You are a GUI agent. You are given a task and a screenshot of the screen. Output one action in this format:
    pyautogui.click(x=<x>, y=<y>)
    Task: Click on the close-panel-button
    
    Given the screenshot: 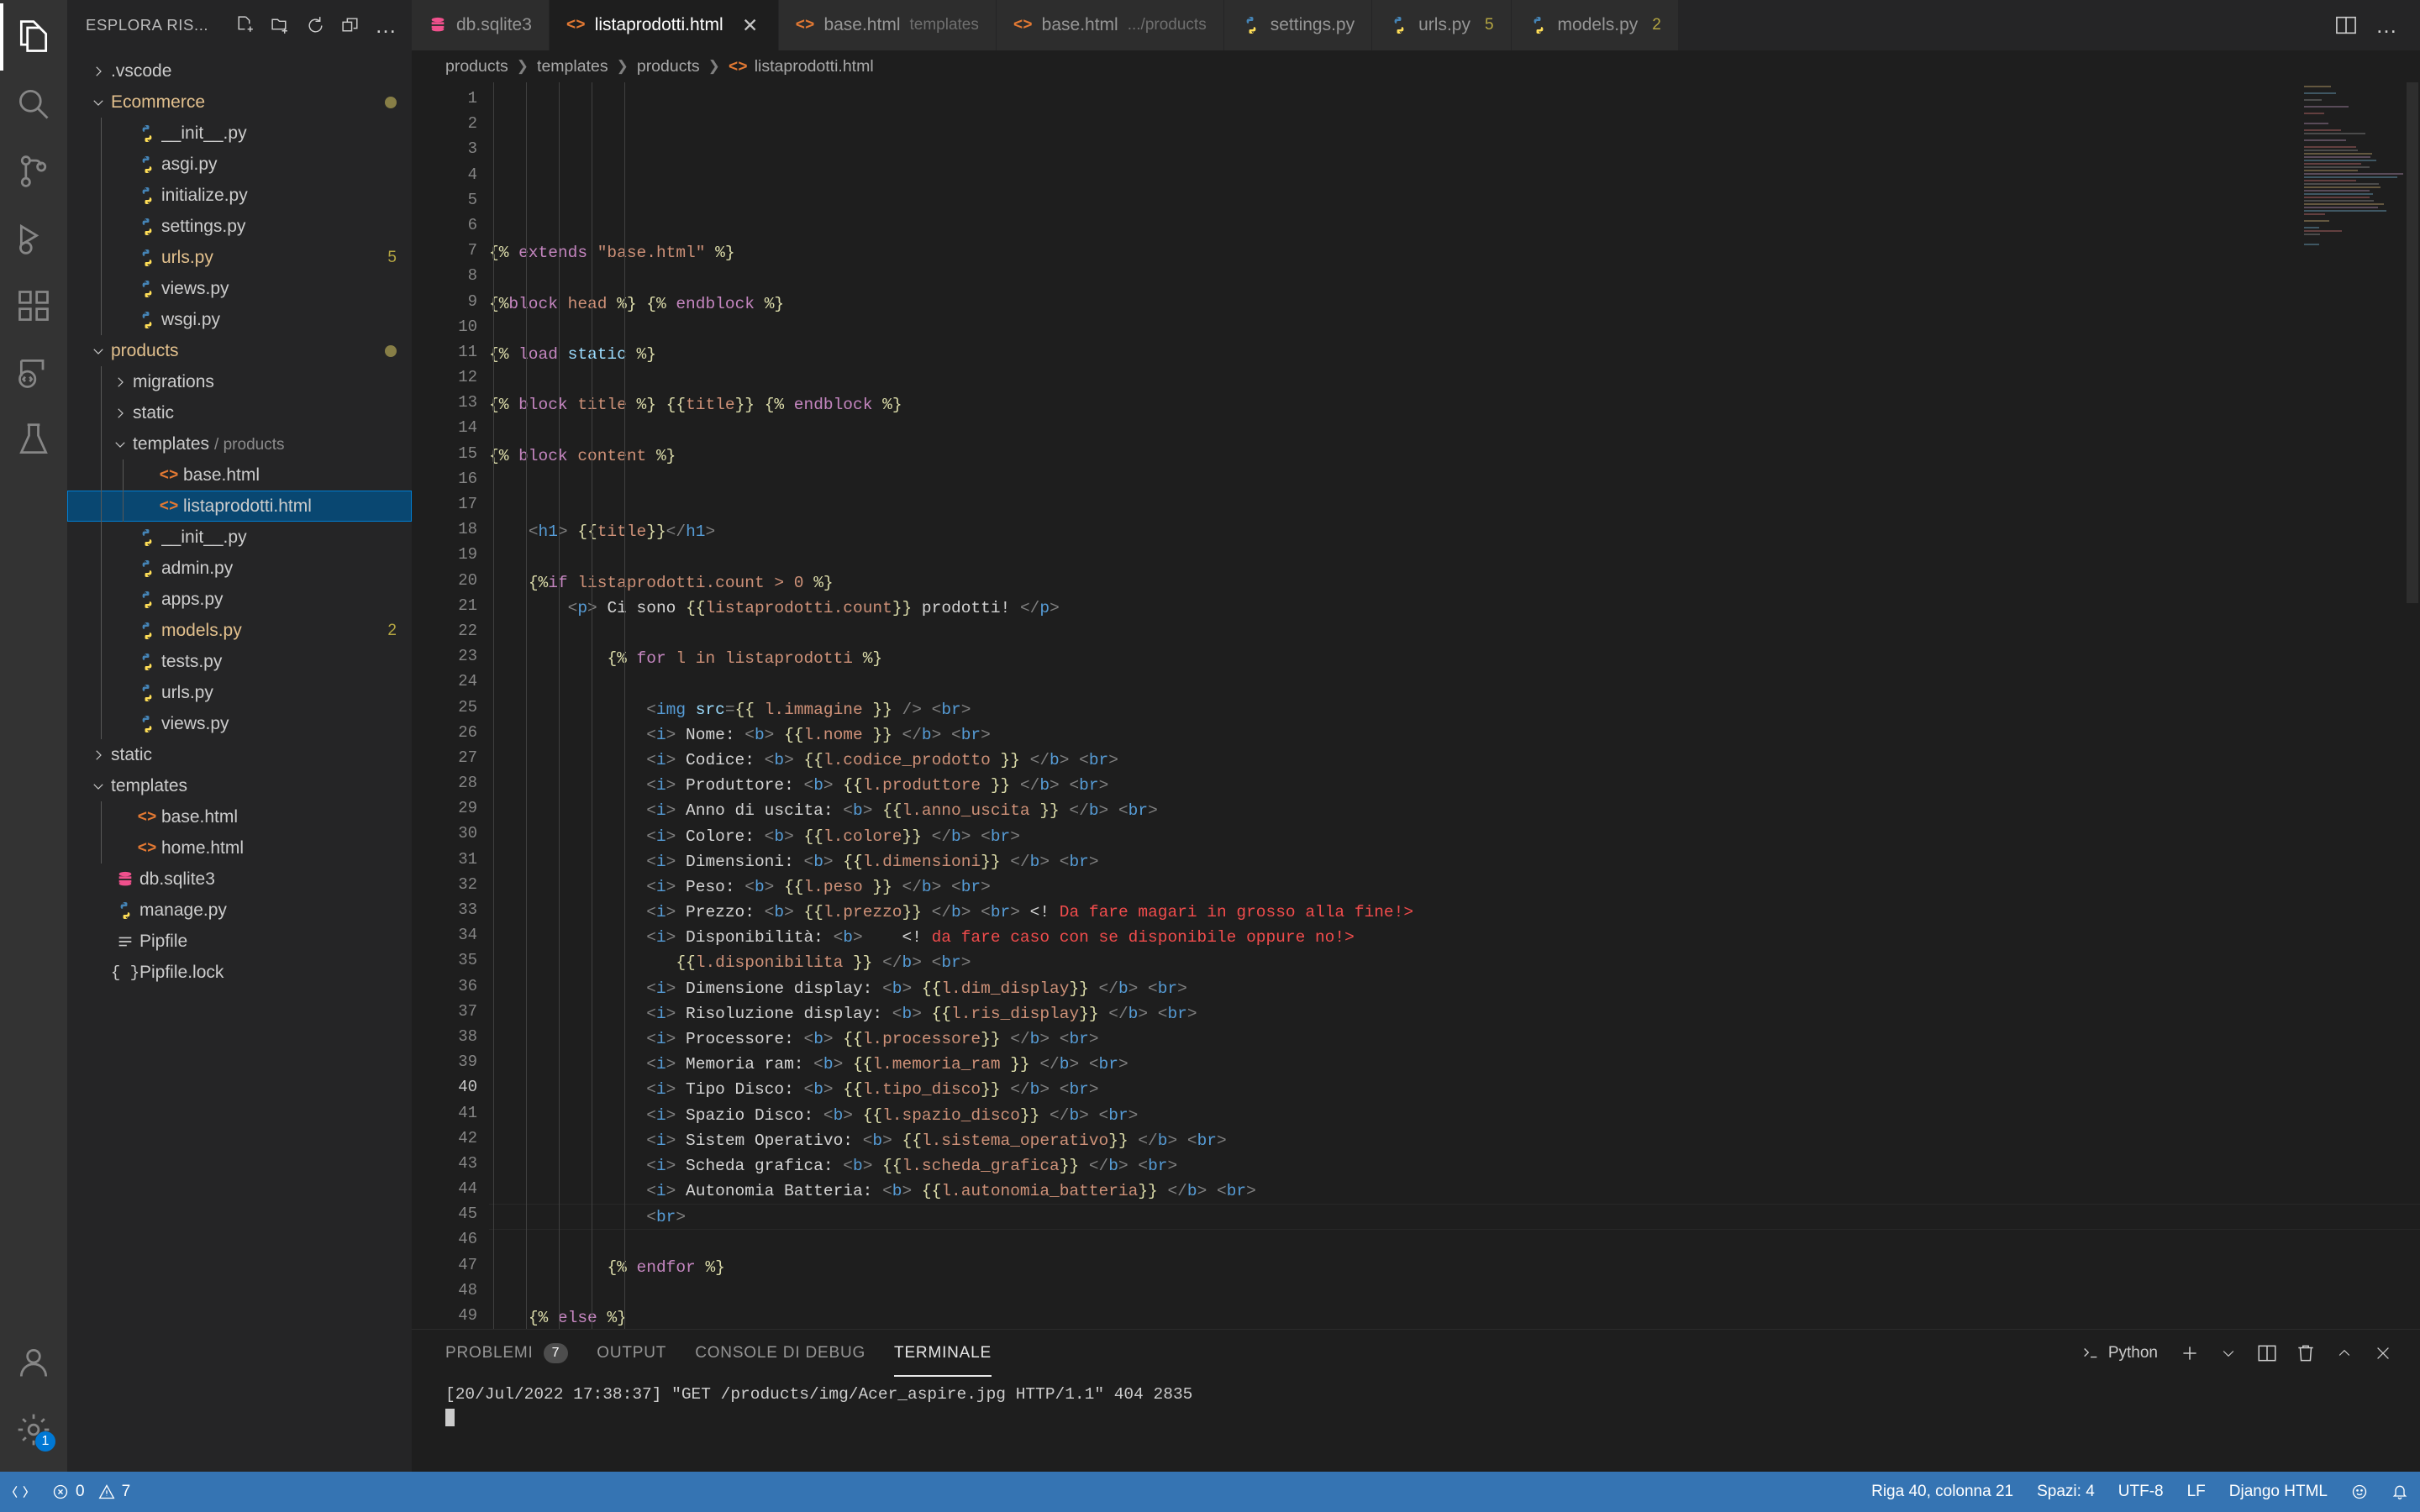 What is the action you would take?
    pyautogui.click(x=2383, y=1353)
    